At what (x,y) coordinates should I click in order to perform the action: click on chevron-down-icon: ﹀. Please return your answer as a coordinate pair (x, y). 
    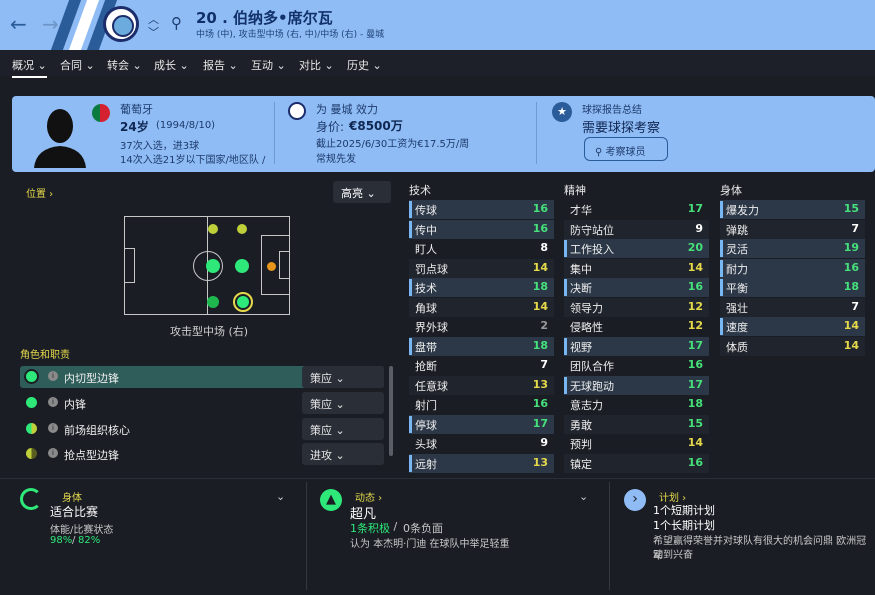
    Looking at the image, I should click on (153, 32).